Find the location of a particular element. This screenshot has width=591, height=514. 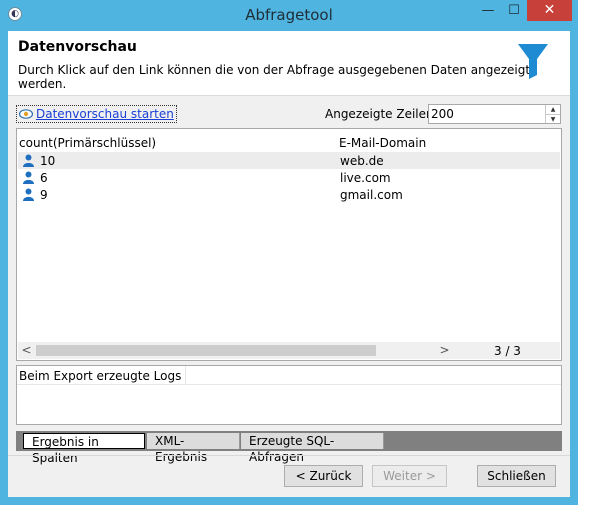

cell-count: 6 is located at coordinates (44, 178).